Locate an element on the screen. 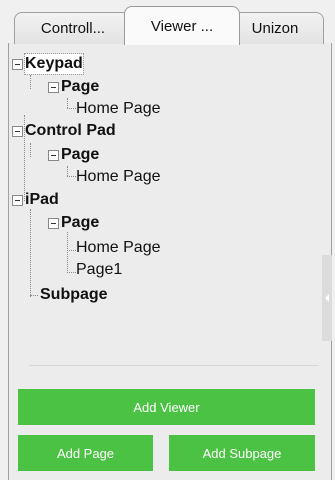 This screenshot has height=480, width=335. tree-node-ipad: iPad is located at coordinates (35, 200).